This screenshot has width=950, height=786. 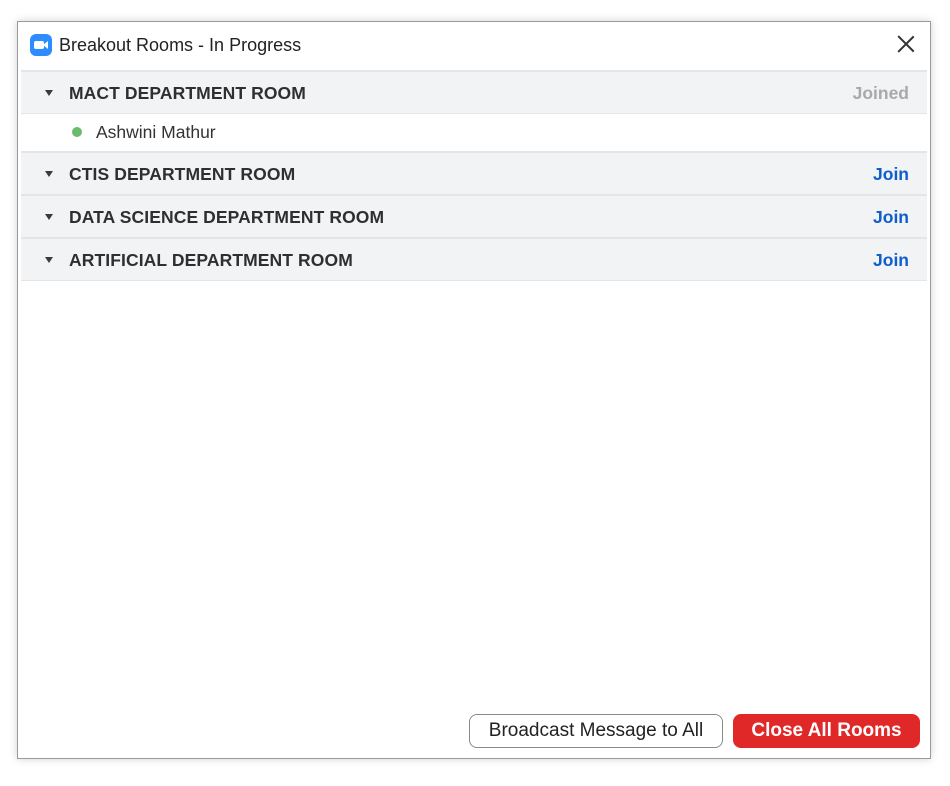 I want to click on room-header-mact: MACT DEPARTMENT ROOM Joined, so click(x=474, y=91).